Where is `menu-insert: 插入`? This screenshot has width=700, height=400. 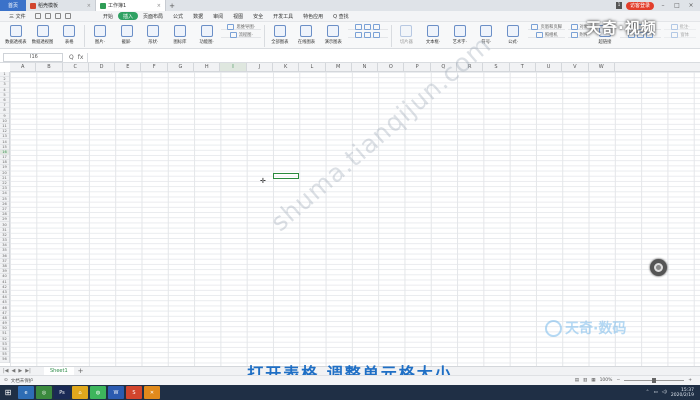 menu-insert: 插入 is located at coordinates (128, 16).